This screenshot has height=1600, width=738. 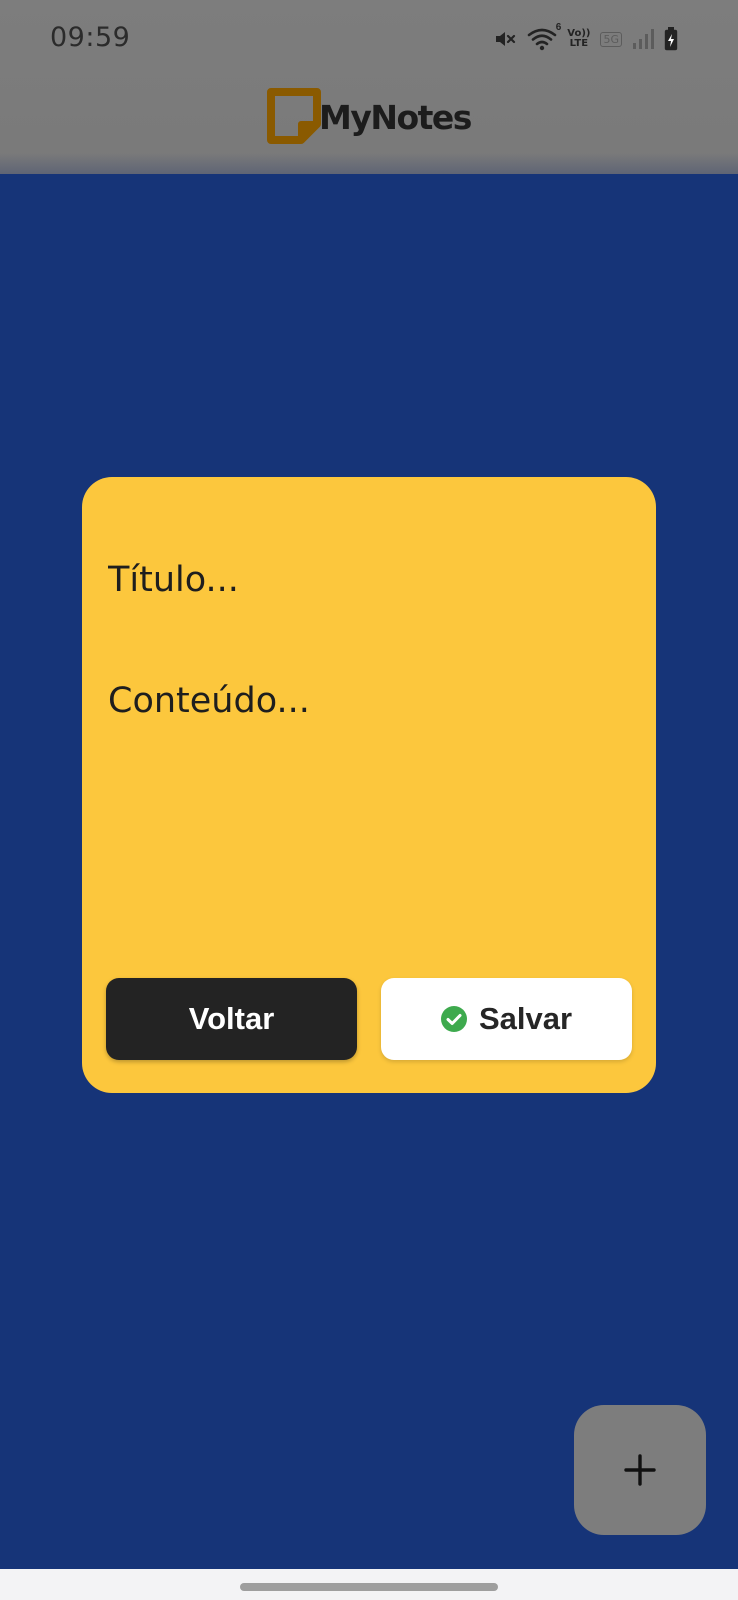 I want to click on save-button: Salvar, so click(x=506, y=1019).